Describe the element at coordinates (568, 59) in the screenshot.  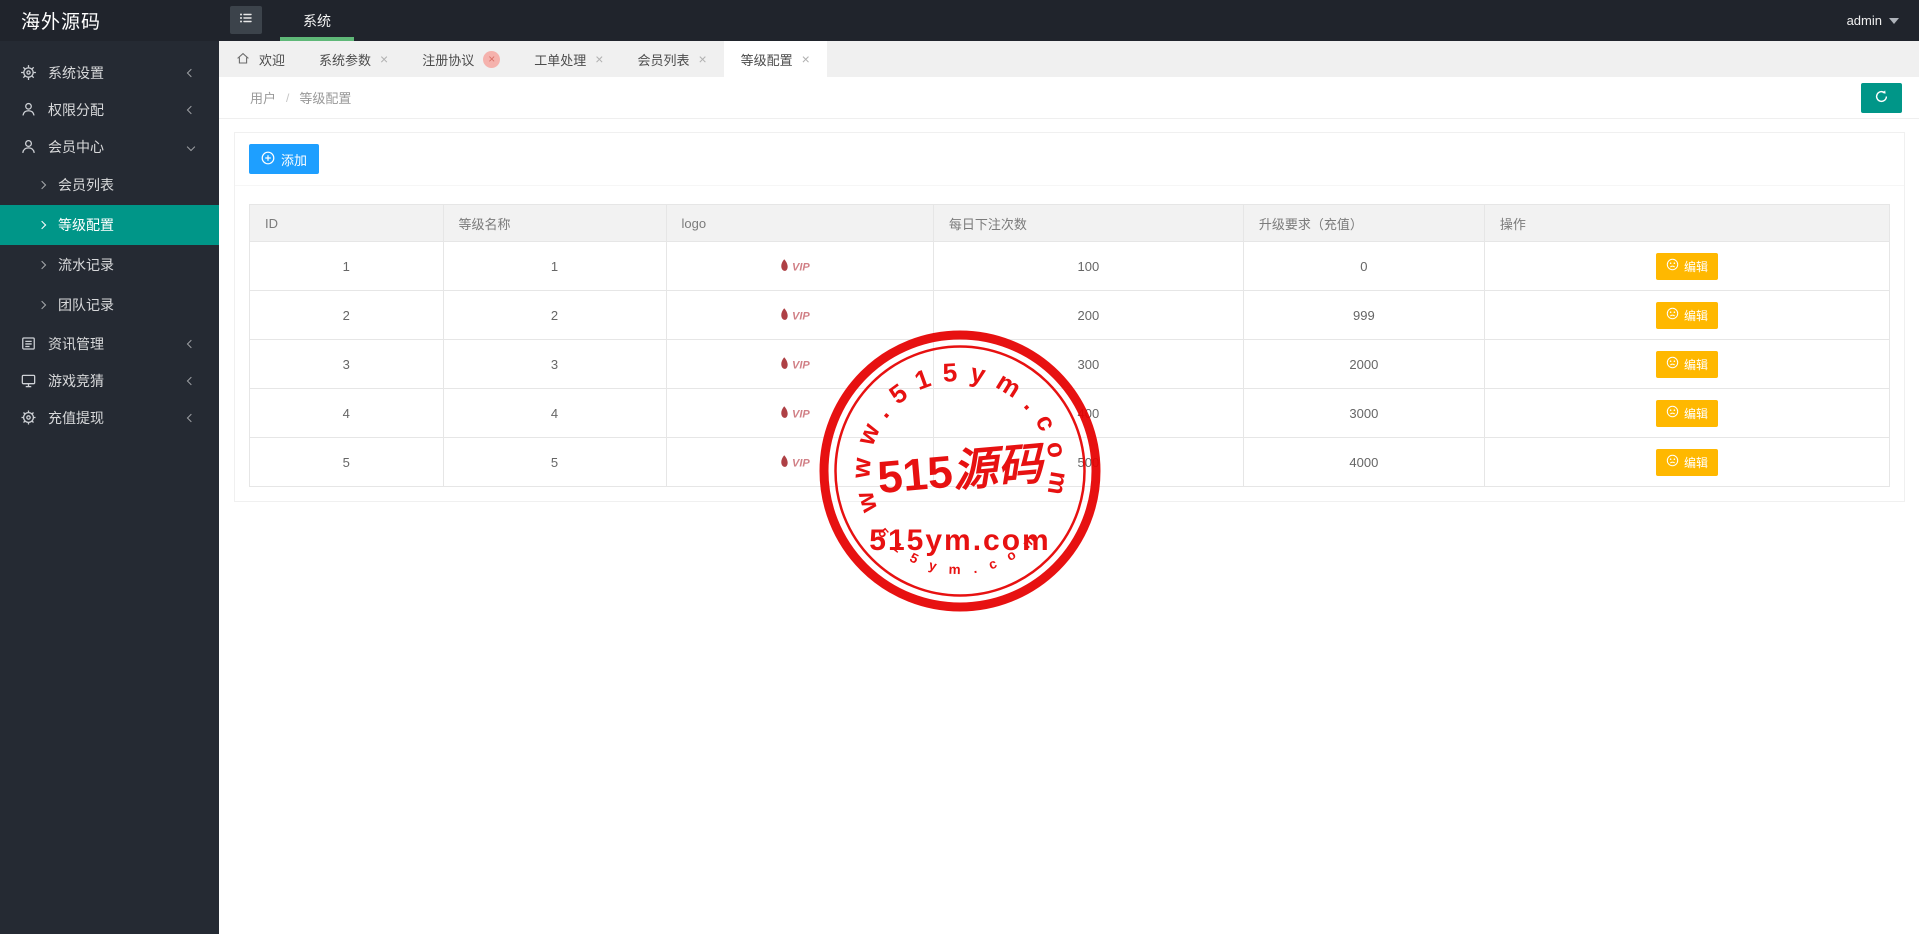
I see `tab-work-order: 工单处理 ×` at that location.